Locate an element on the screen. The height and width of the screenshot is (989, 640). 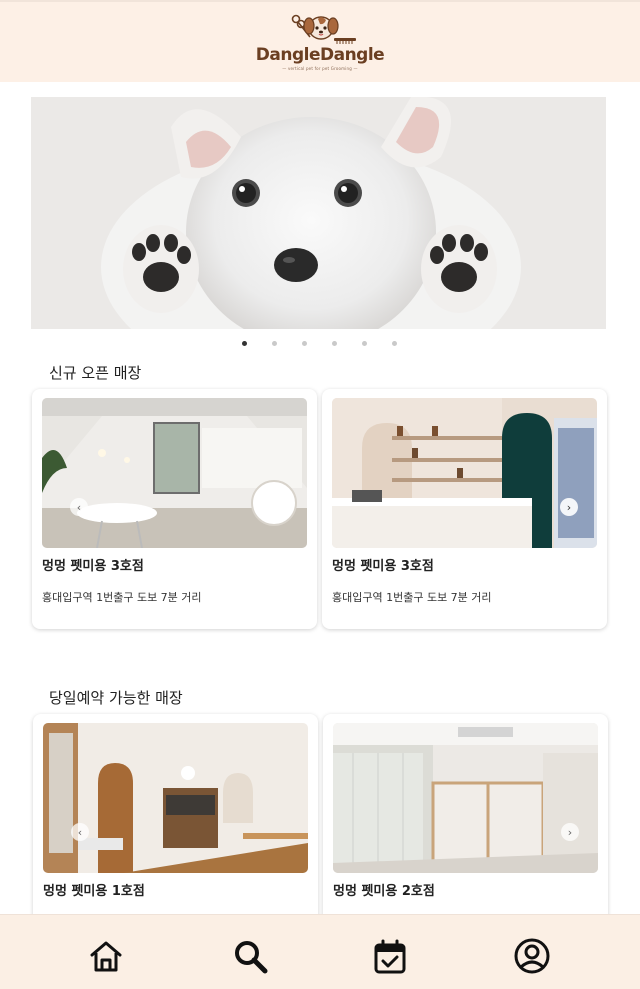
store-name: 멍멍 펫미용 2호점 is located at coordinates (384, 891).